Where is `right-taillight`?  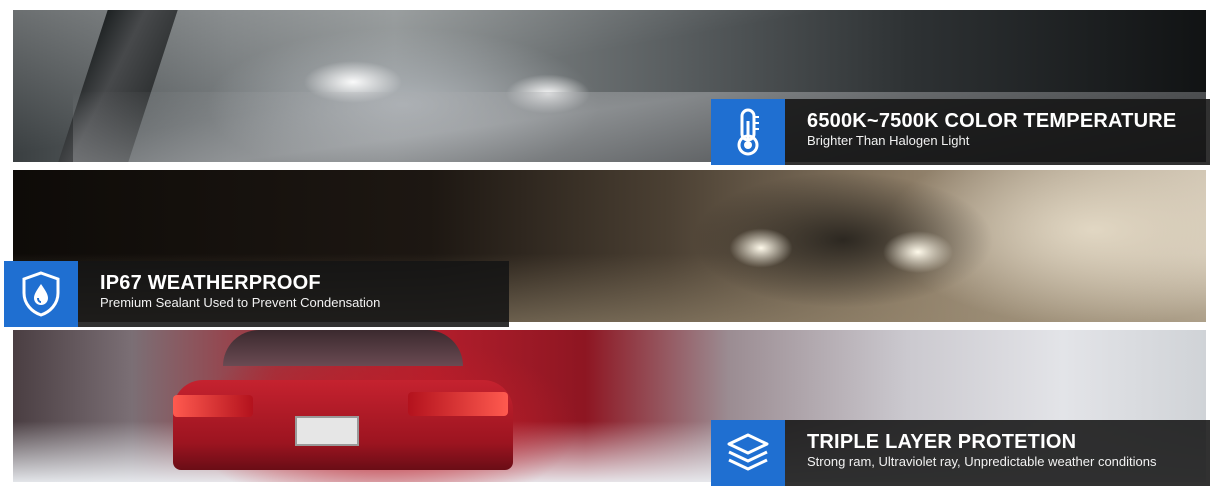 right-taillight is located at coordinates (458, 404).